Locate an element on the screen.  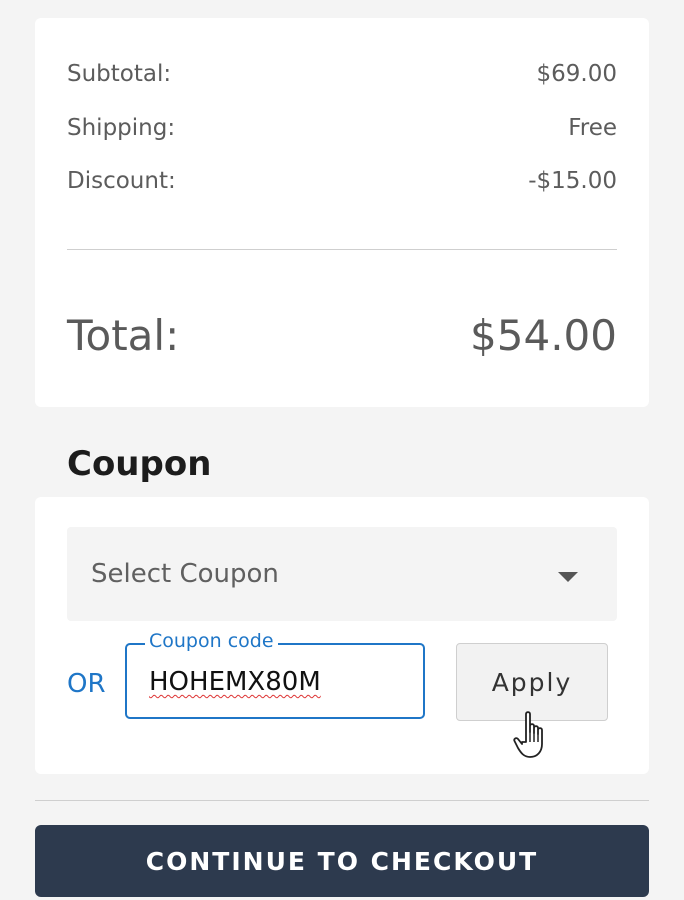
coupon-code-input: HOHEMX80M is located at coordinates (235, 682).